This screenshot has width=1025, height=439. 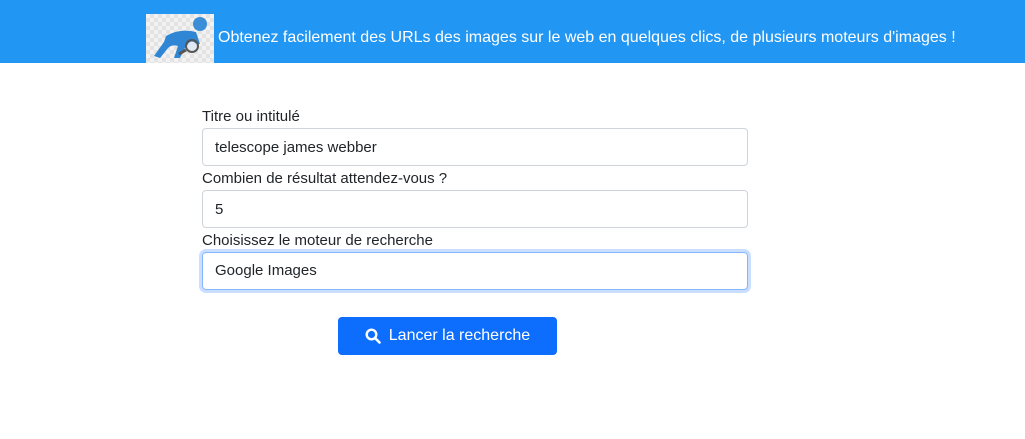 What do you see at coordinates (325, 178) in the screenshot?
I see `count-label: Combien de résultat attendez-vous ?` at bounding box center [325, 178].